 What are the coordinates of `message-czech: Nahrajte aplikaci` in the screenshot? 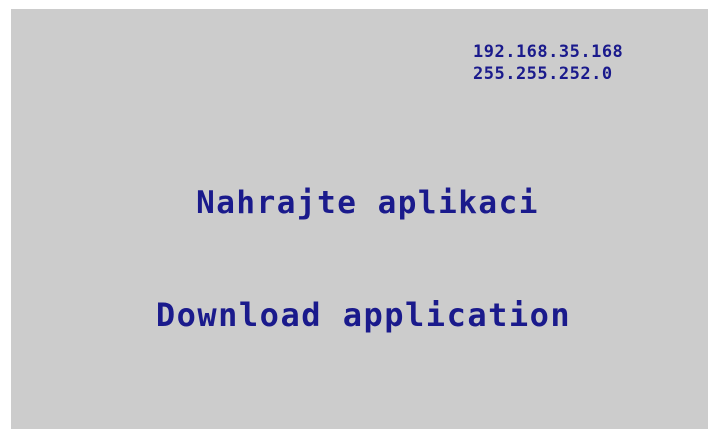 It's located at (367, 203).